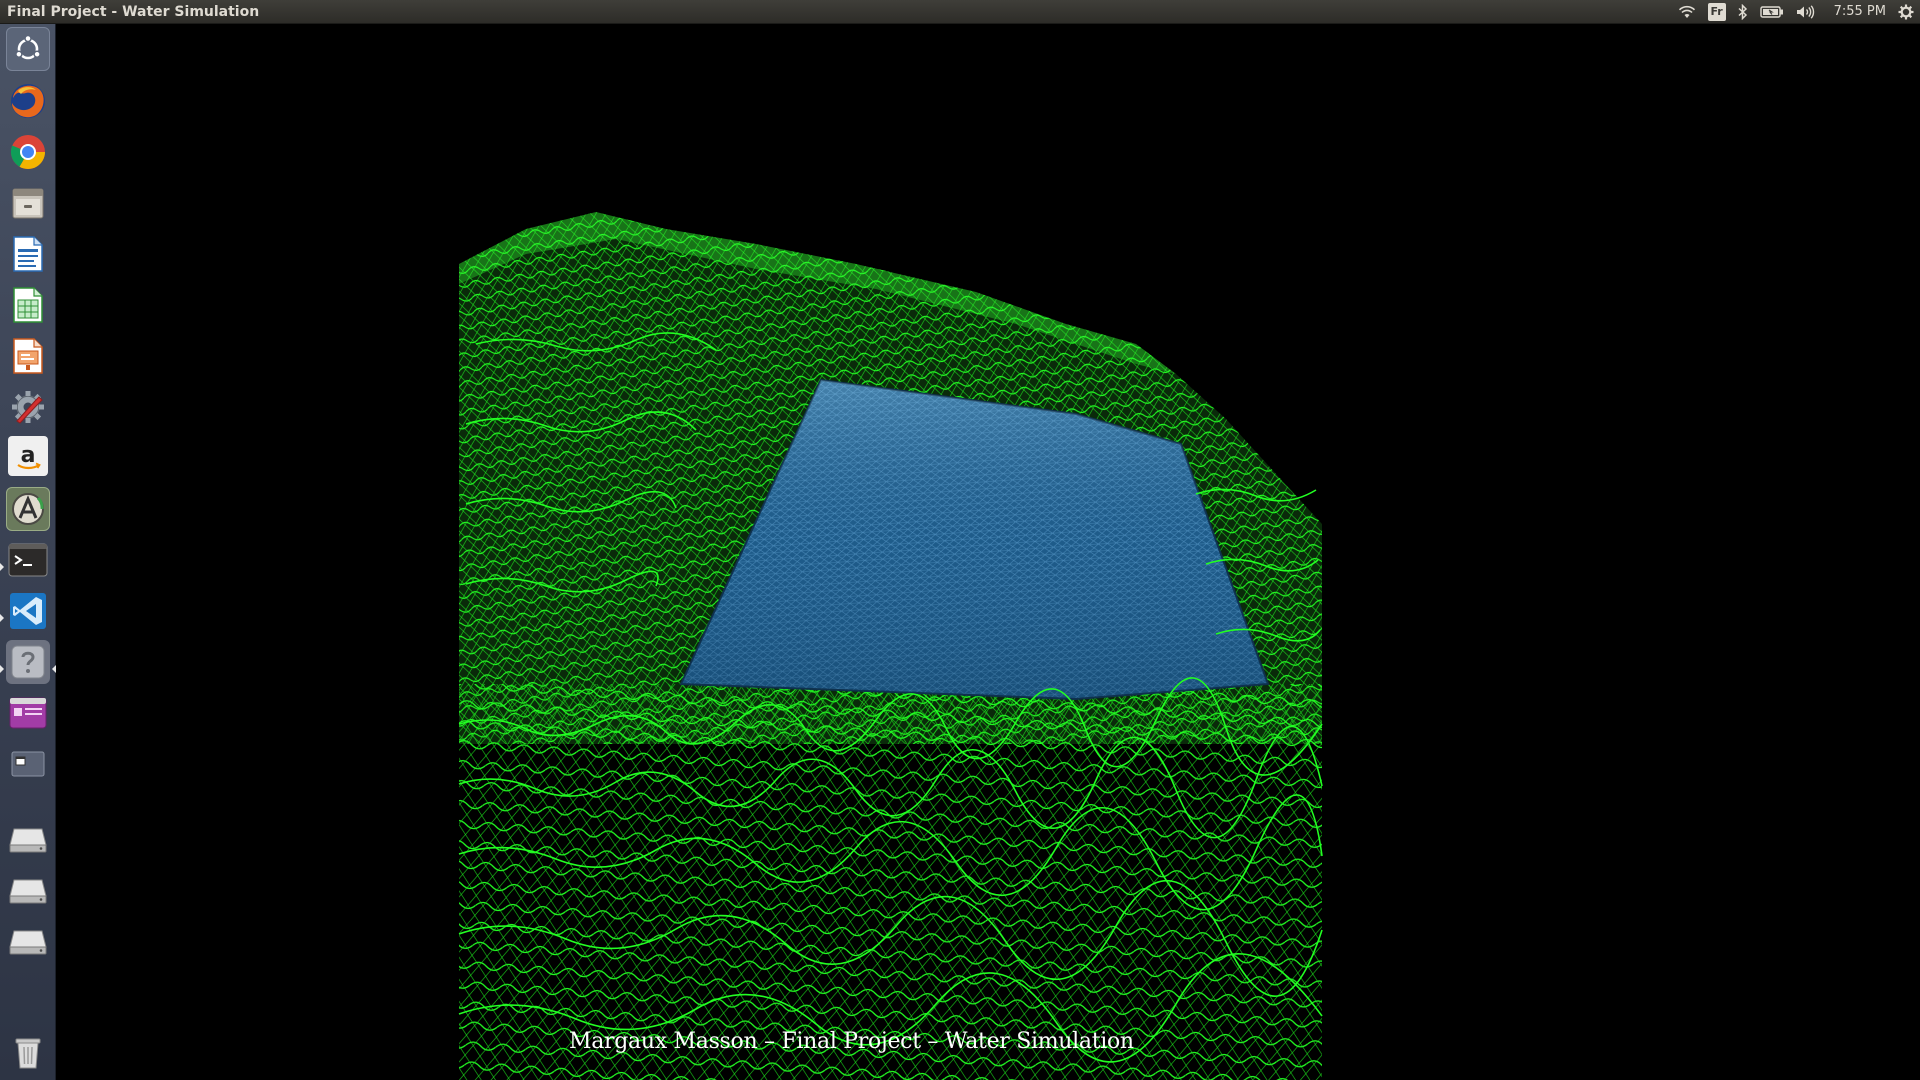 The width and height of the screenshot is (1920, 1080). I want to click on chrome-launcher, so click(28, 152).